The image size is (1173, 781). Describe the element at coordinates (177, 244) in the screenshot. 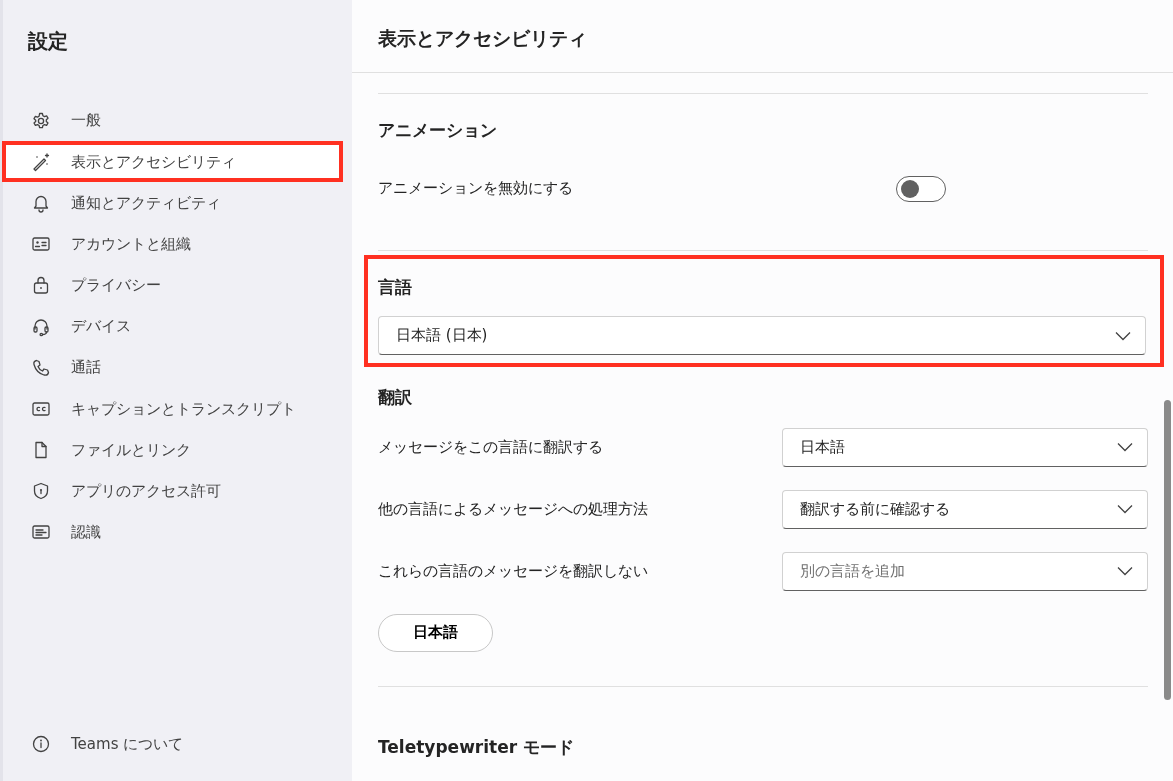

I see `settings-nav-item: アカウントと組織` at that location.